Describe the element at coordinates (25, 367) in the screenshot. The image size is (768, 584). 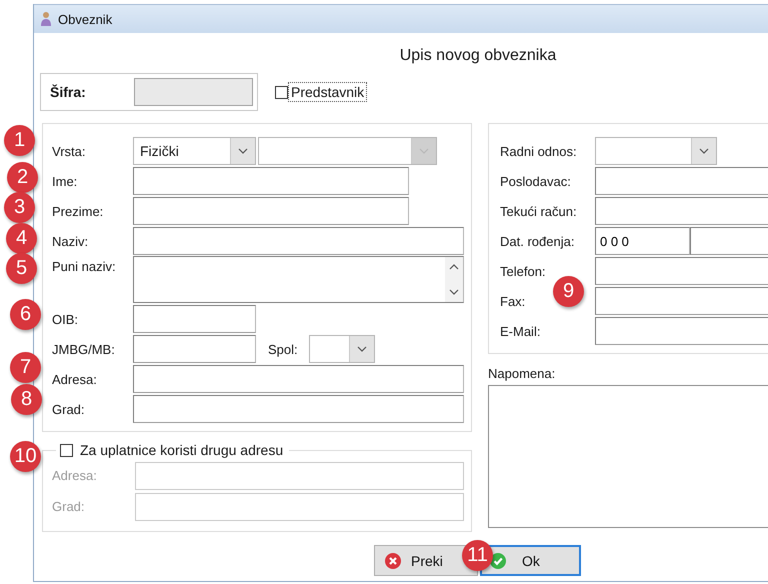
I see `number-callout-tooltip: 7` at that location.